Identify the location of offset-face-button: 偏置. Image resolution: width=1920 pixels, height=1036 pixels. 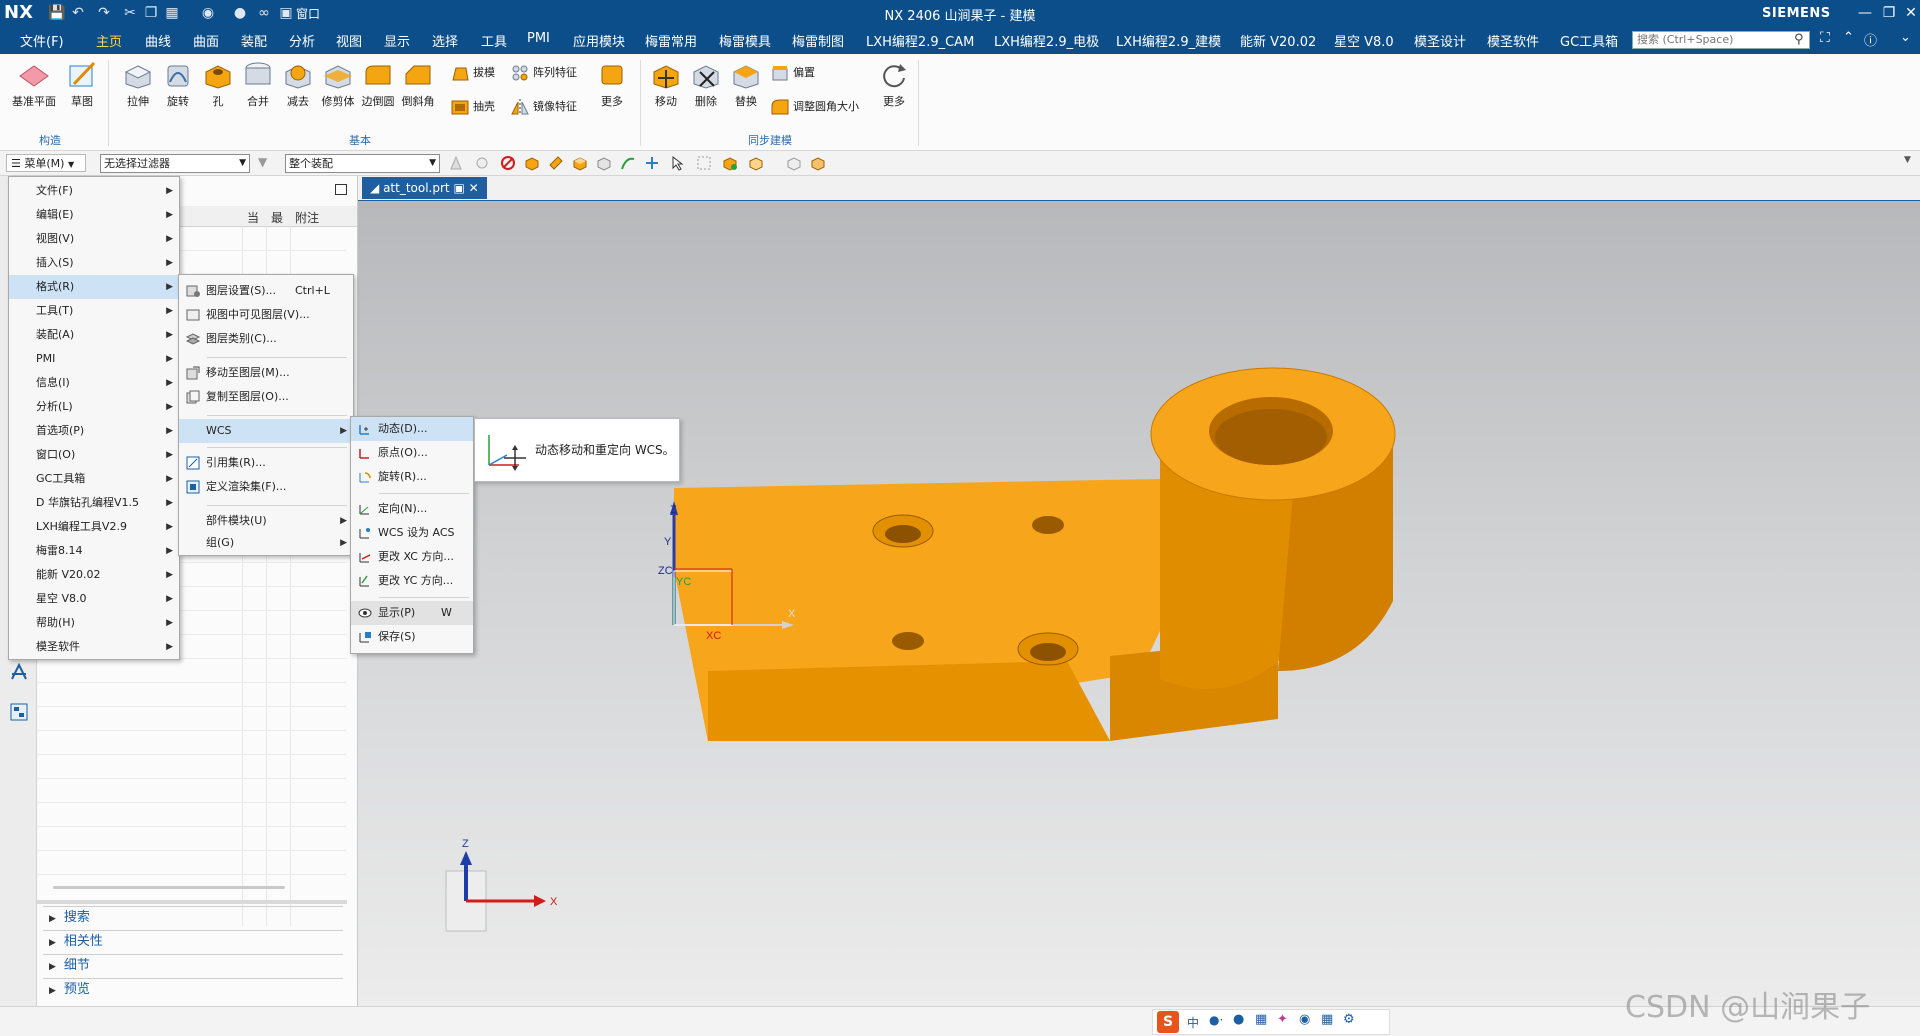
(792, 73).